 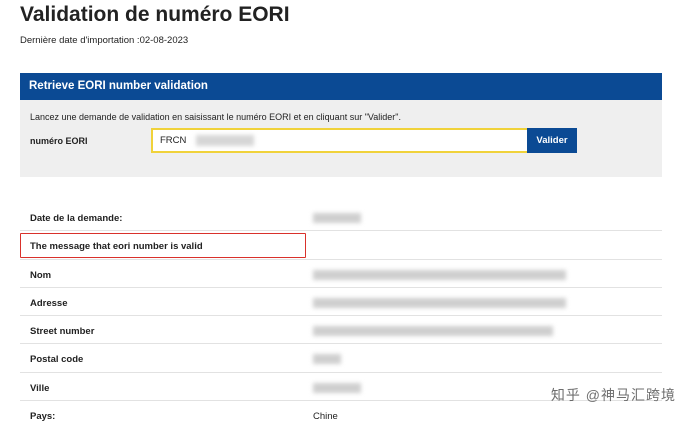 What do you see at coordinates (225, 140) in the screenshot?
I see `redacted-eori` at bounding box center [225, 140].